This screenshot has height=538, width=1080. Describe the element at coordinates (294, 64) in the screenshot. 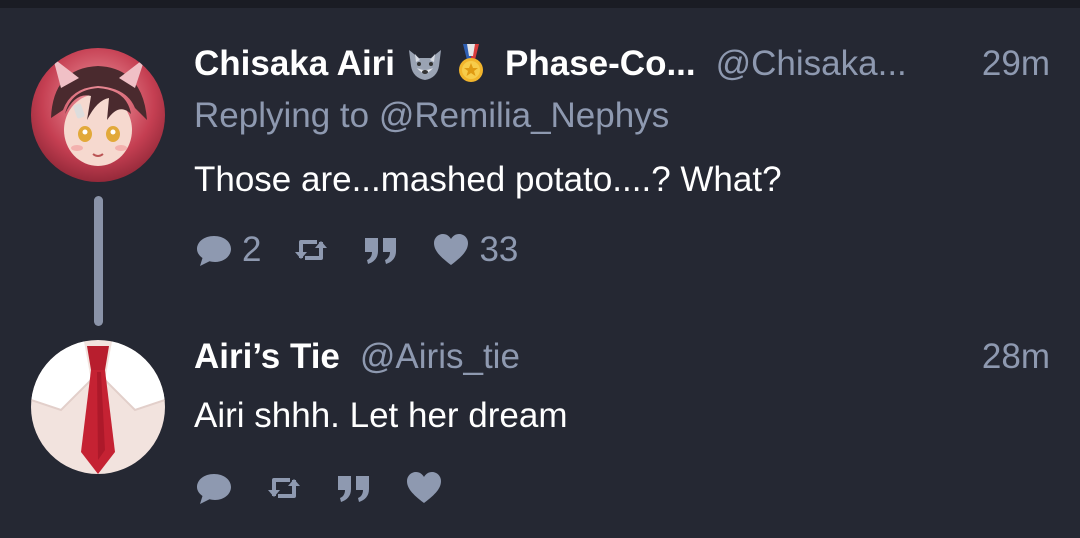

I see `display-name: Chisaka Airi` at that location.